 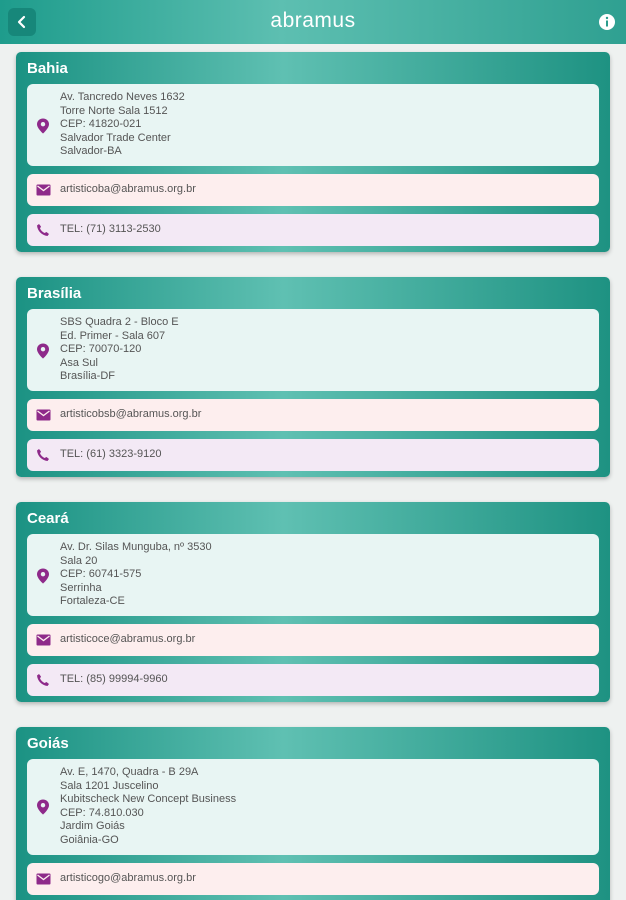 I want to click on address-line: CEP: 41820-021, so click(x=101, y=124).